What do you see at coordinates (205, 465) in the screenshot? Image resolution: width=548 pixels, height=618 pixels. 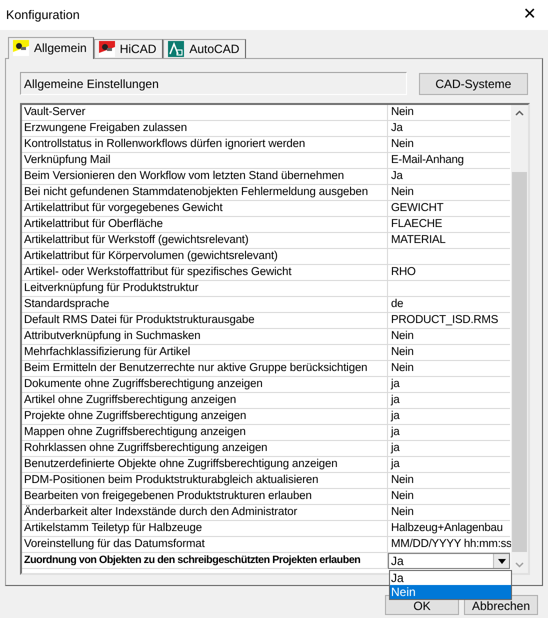 I see `setting-name: Benutzerdefinierte Objekte ohne Zugriffsberechtigung anzeigen` at bounding box center [205, 465].